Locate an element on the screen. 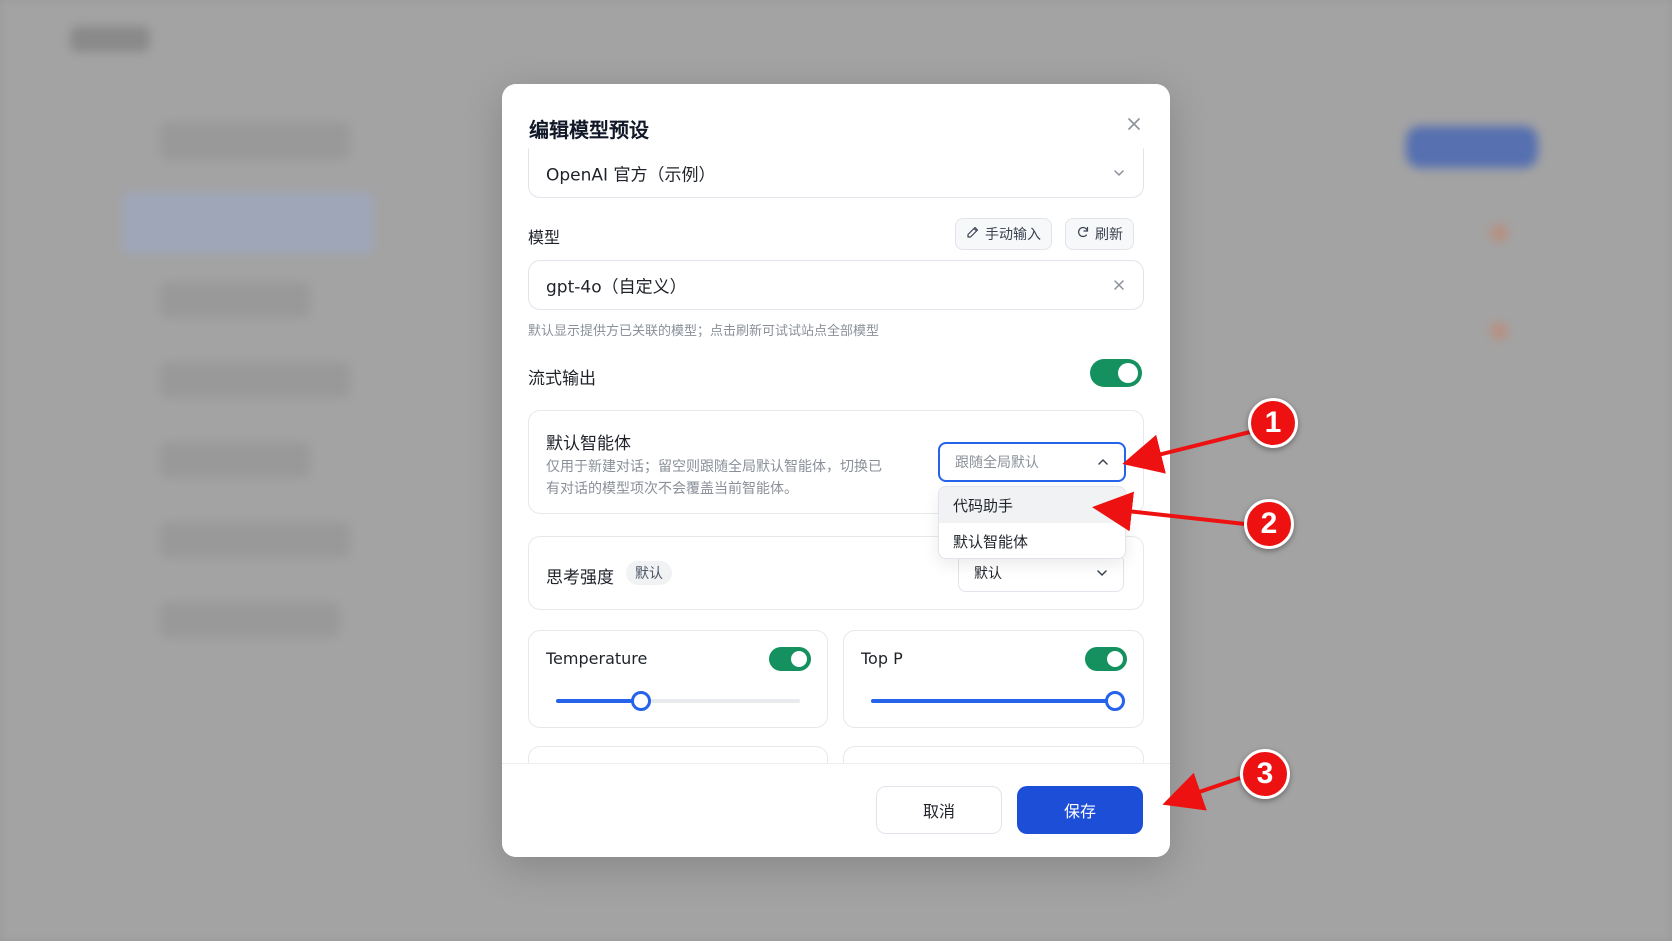 Image resolution: width=1672 pixels, height=941 pixels. annotation-badge-3: 3 is located at coordinates (1265, 774).